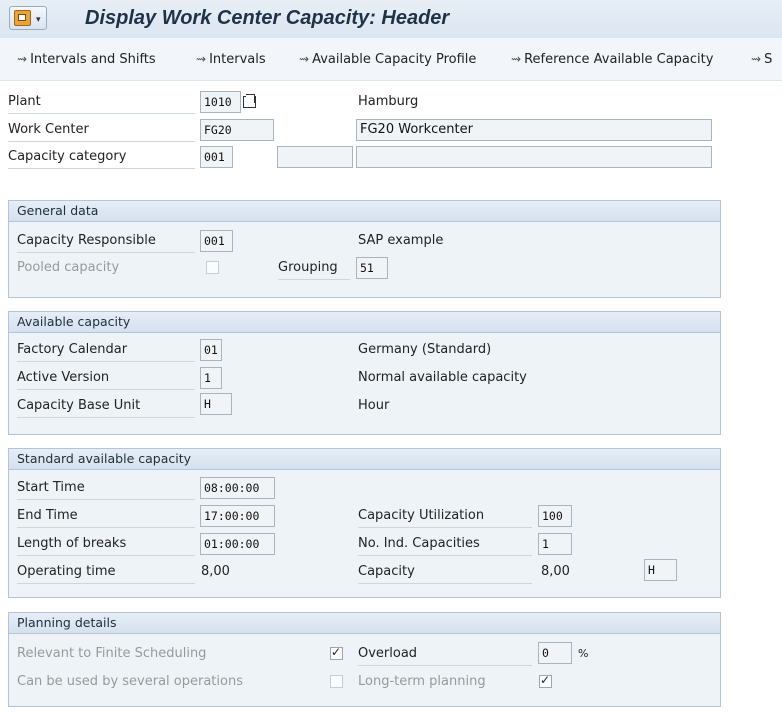 The image size is (782, 713). I want to click on overload-label: Overload, so click(445, 654).